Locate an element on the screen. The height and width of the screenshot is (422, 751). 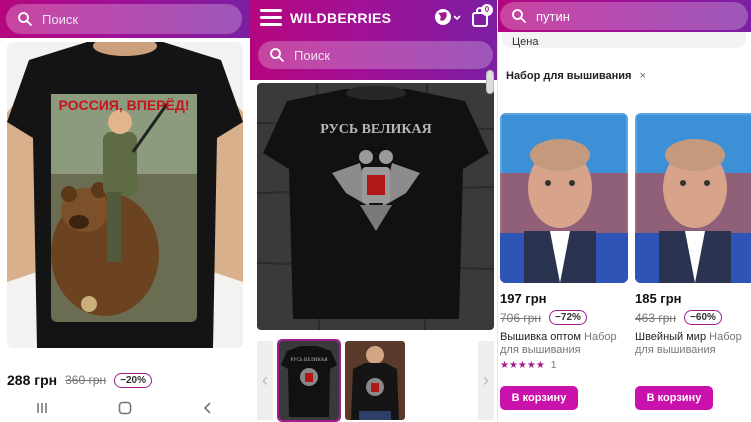
home-icon is located at coordinates (125, 408).